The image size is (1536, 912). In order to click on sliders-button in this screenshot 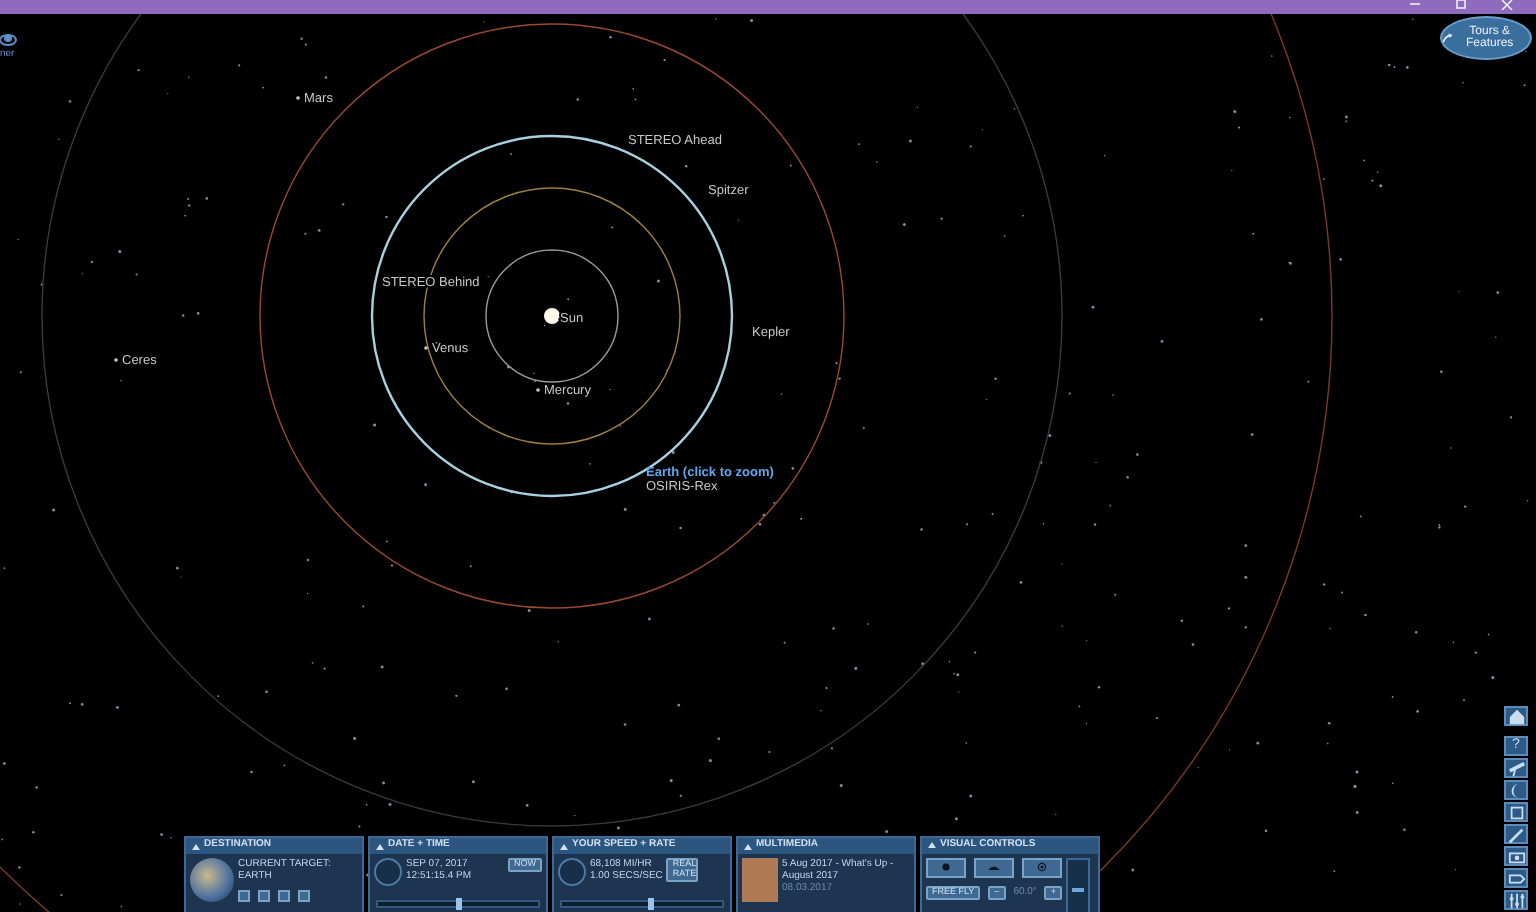, I will do `click(1516, 900)`.